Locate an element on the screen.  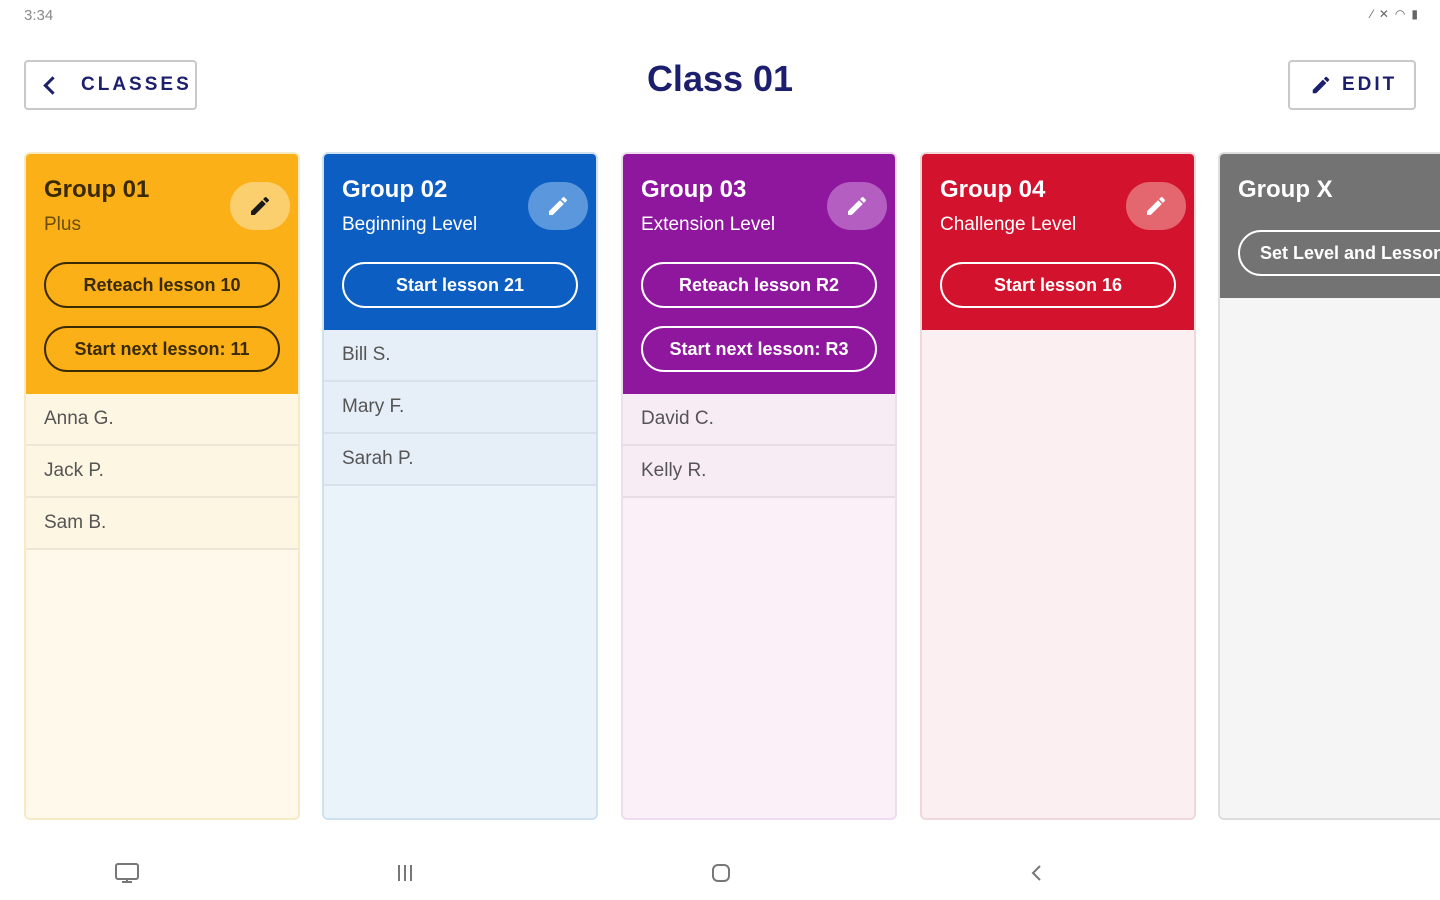
group-level: Challenge Level is located at coordinates (1008, 224).